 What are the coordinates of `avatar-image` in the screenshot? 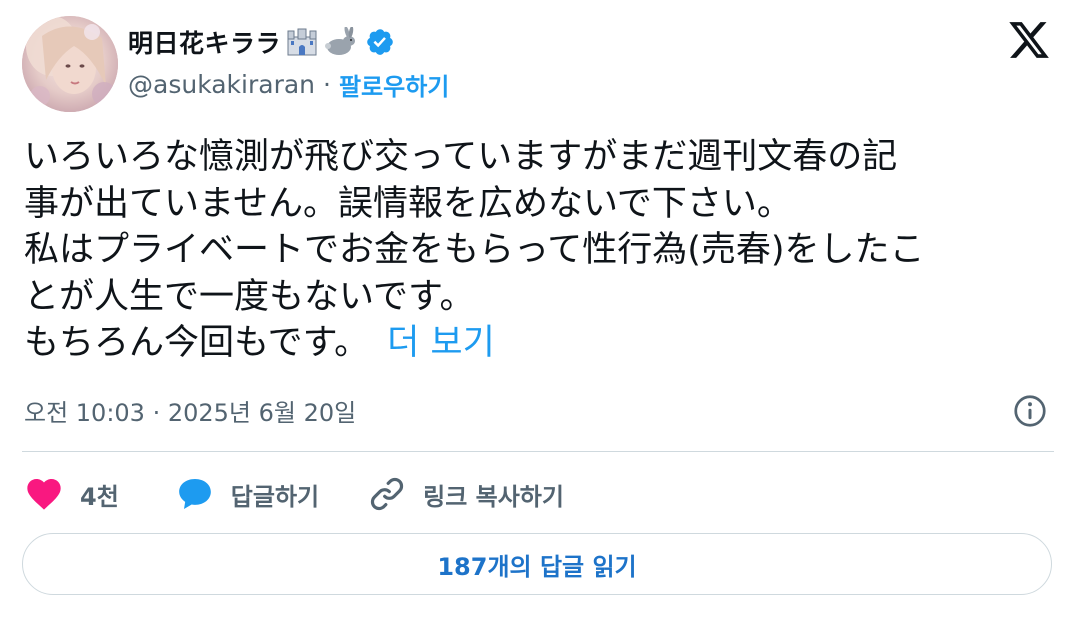 It's located at (70, 64).